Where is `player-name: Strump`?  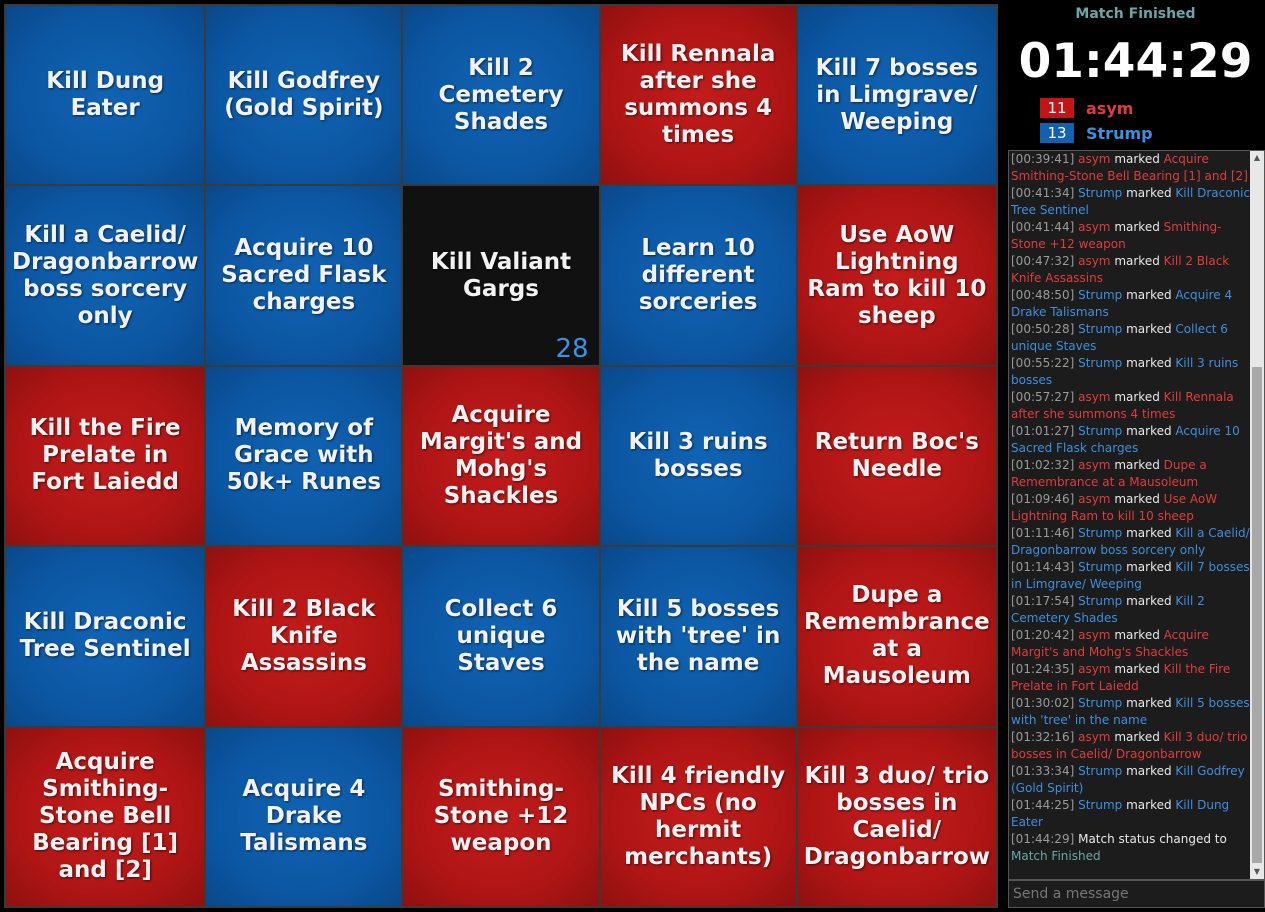 player-name: Strump is located at coordinates (1119, 133).